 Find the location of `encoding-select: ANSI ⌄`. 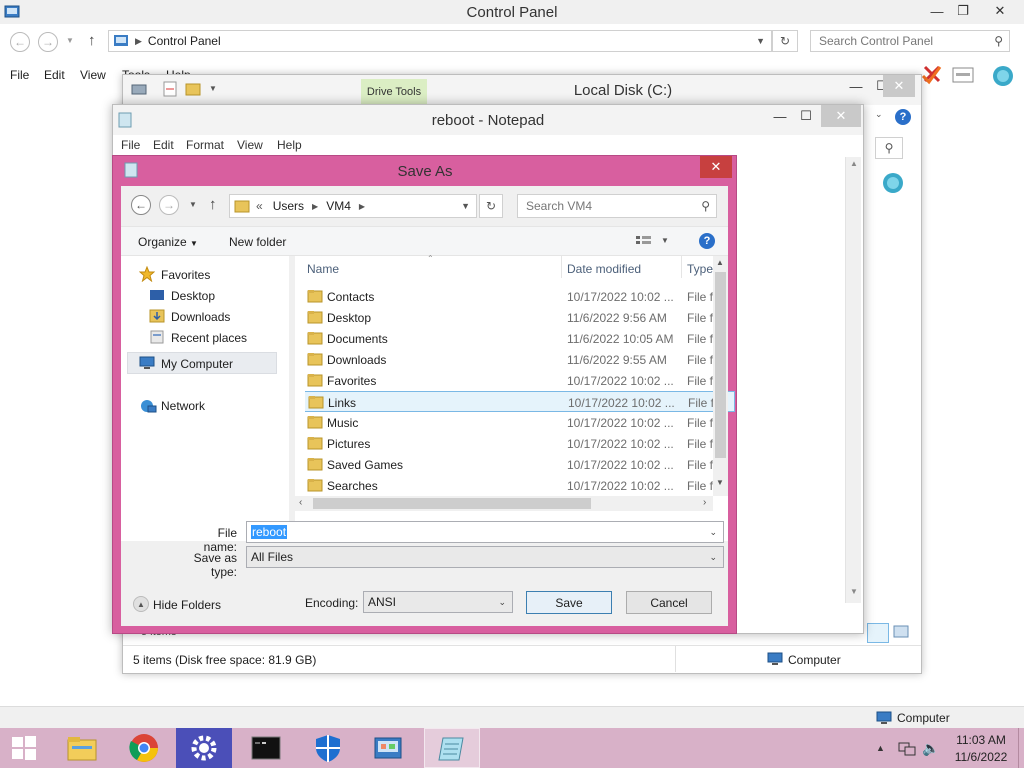

encoding-select: ANSI ⌄ is located at coordinates (438, 602).